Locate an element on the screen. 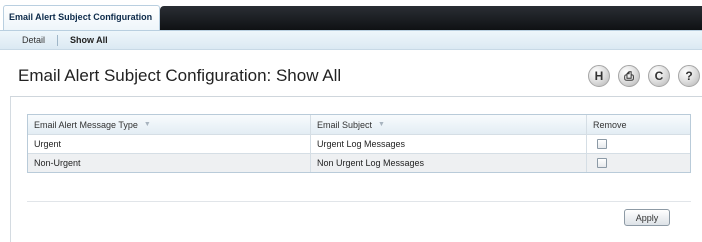 Image resolution: width=702 pixels, height=242 pixels. top-tab-bar: Email Alert Subject Configuration is located at coordinates (351, 15).